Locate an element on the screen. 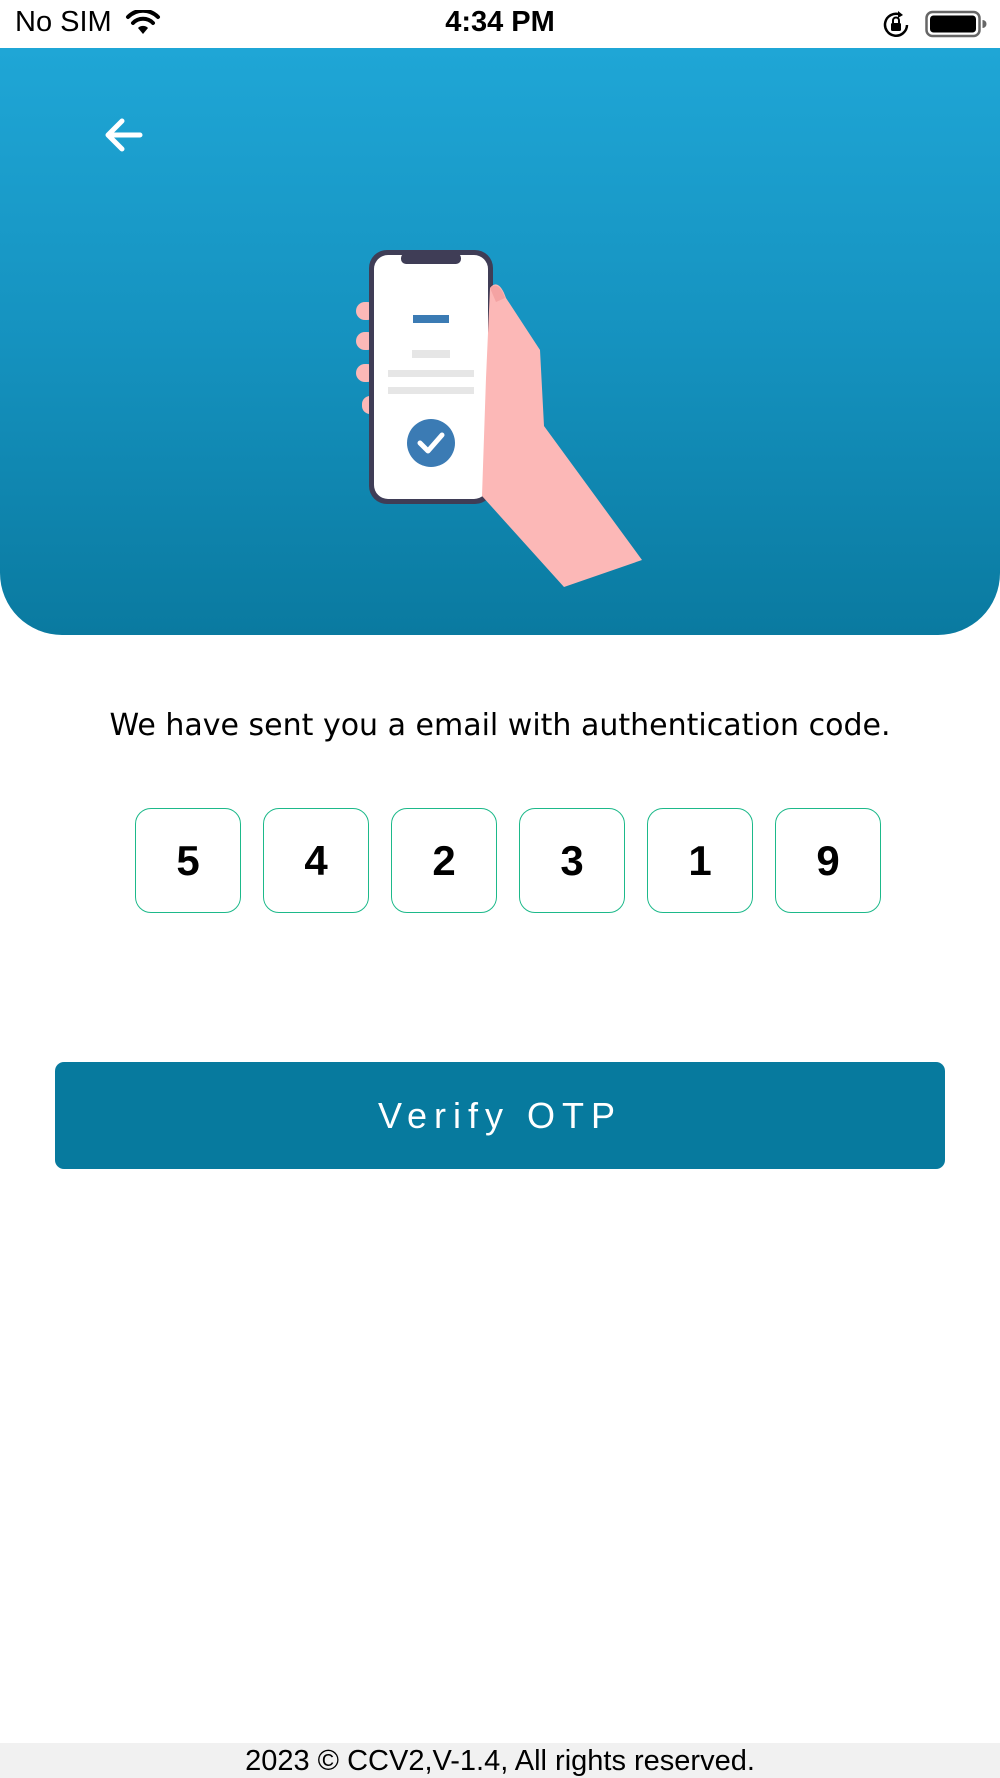  otp-digit-4: 3 is located at coordinates (572, 860).